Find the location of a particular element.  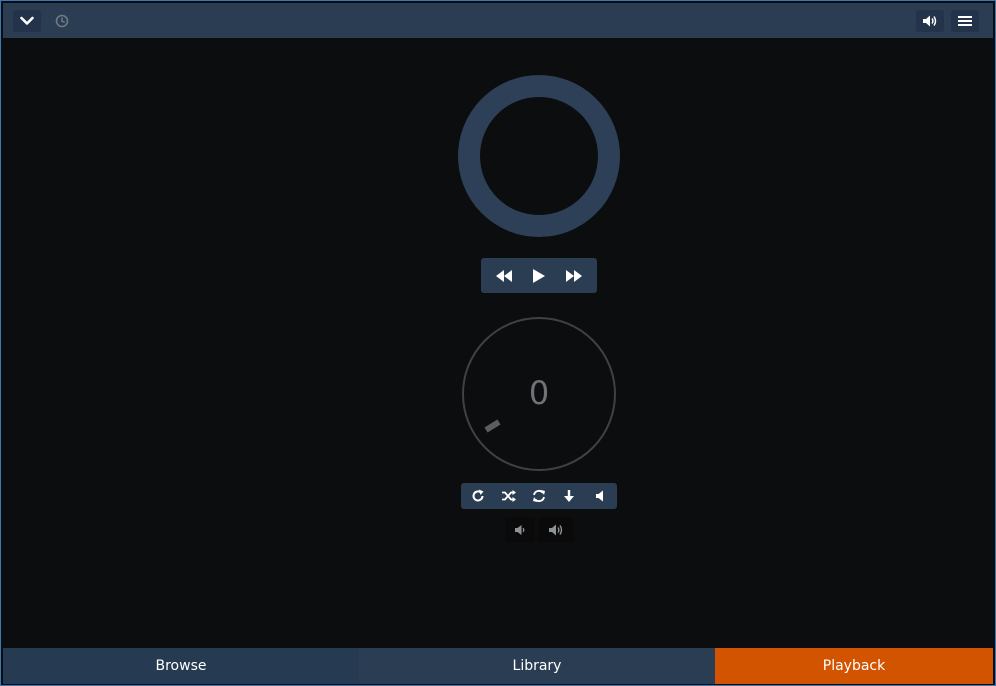

previous-button is located at coordinates (504, 276).